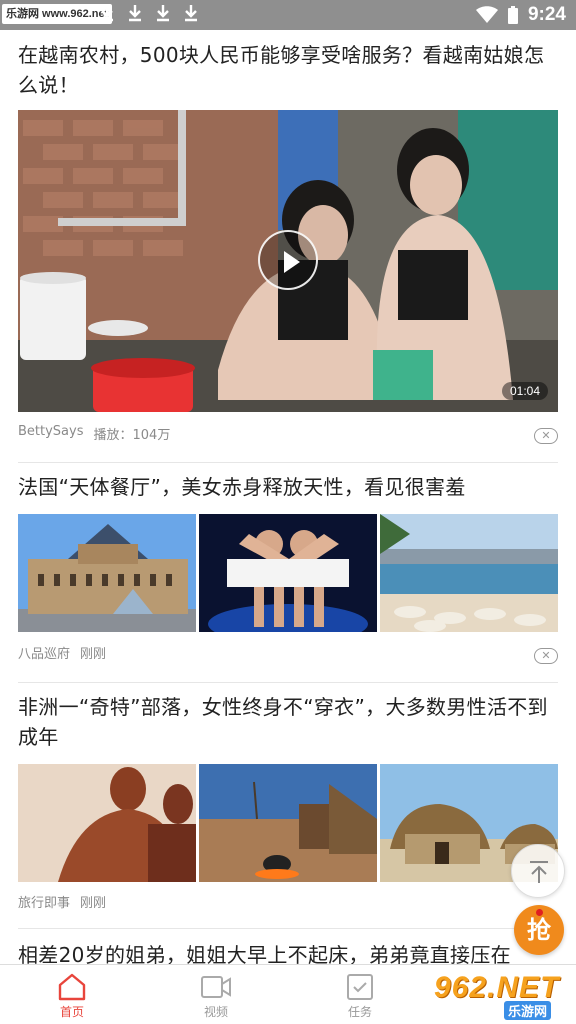 This screenshot has width=576, height=1024. What do you see at coordinates (71, 1012) in the screenshot?
I see `nav-home-label: 首页` at bounding box center [71, 1012].